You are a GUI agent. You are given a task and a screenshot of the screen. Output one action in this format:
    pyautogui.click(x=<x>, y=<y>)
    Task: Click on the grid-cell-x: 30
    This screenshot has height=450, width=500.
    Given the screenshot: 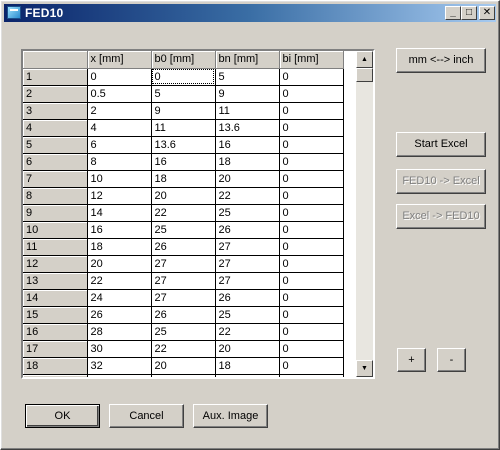 What is the action you would take?
    pyautogui.click(x=119, y=349)
    